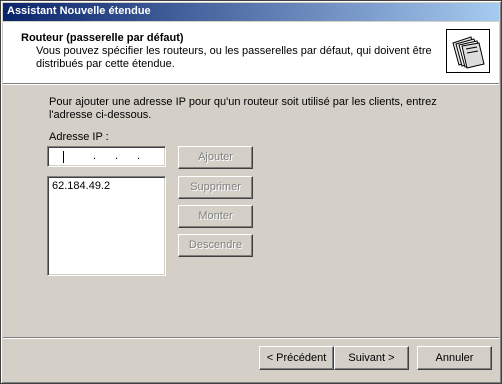 The width and height of the screenshot is (502, 384). I want to click on page-title: Routeur (passerelle par défaut), so click(102, 38).